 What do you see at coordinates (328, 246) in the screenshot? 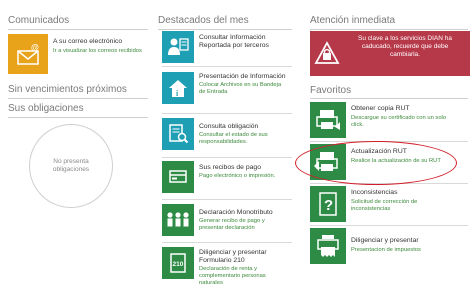
I see `diligence-icon` at bounding box center [328, 246].